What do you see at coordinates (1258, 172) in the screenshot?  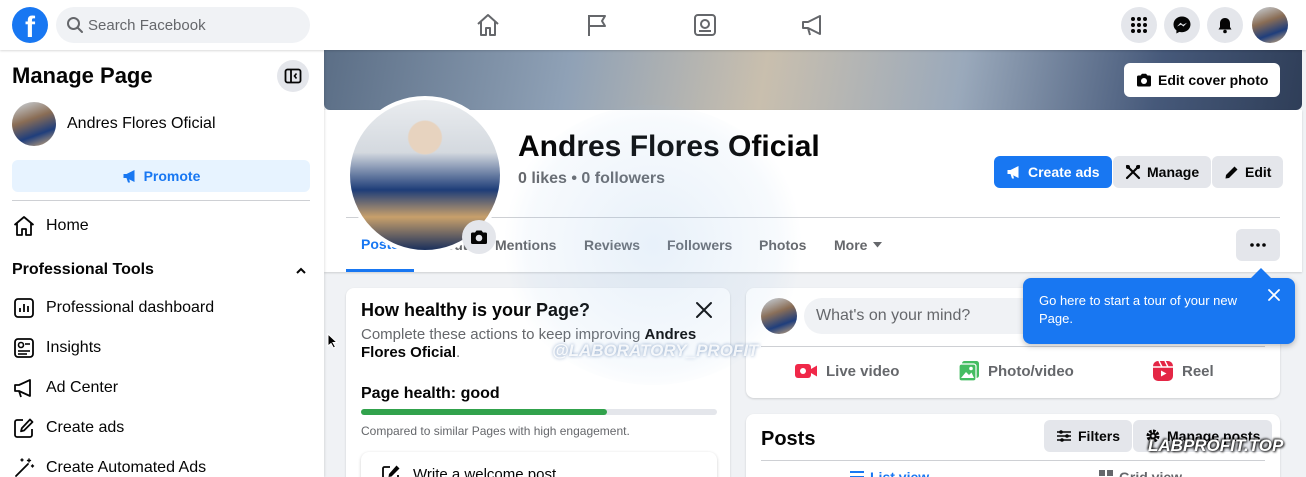 I see `edit-label: Edit` at bounding box center [1258, 172].